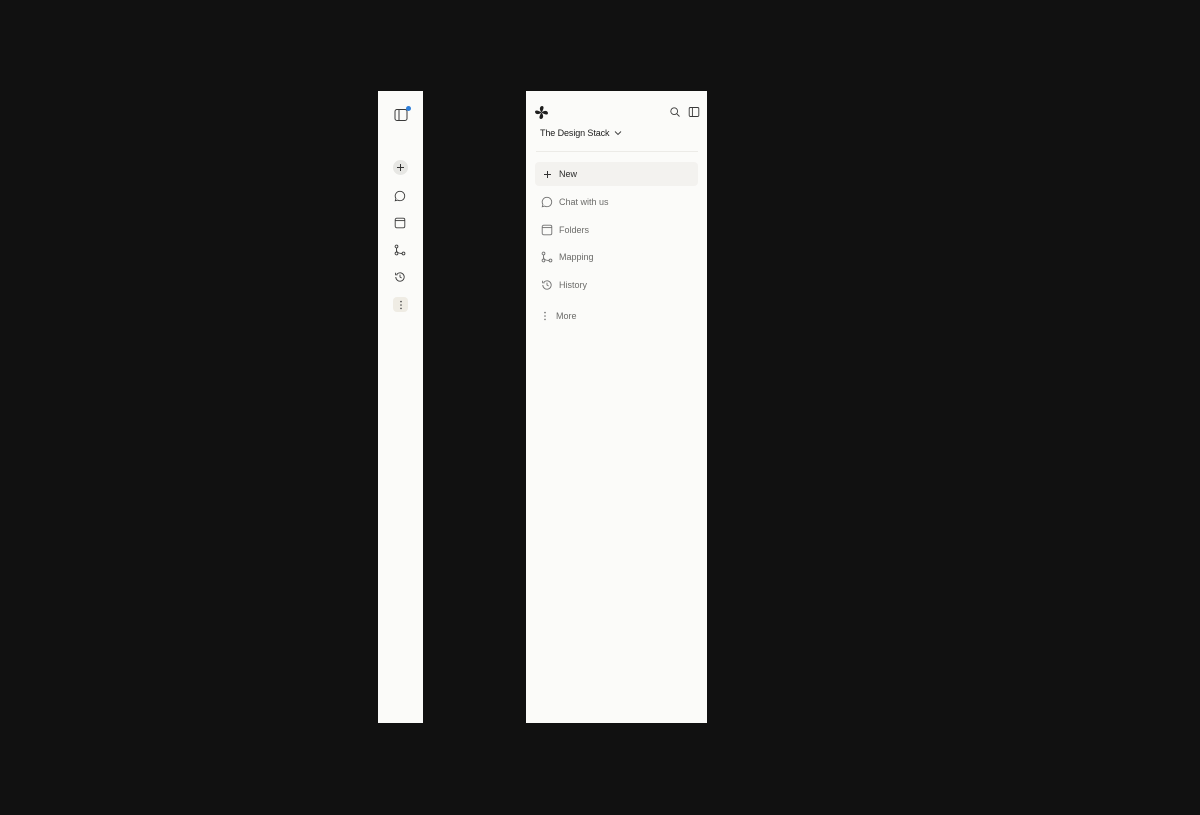 This screenshot has height=815, width=1200. Describe the element at coordinates (616, 174) in the screenshot. I see `nav-new: New` at that location.